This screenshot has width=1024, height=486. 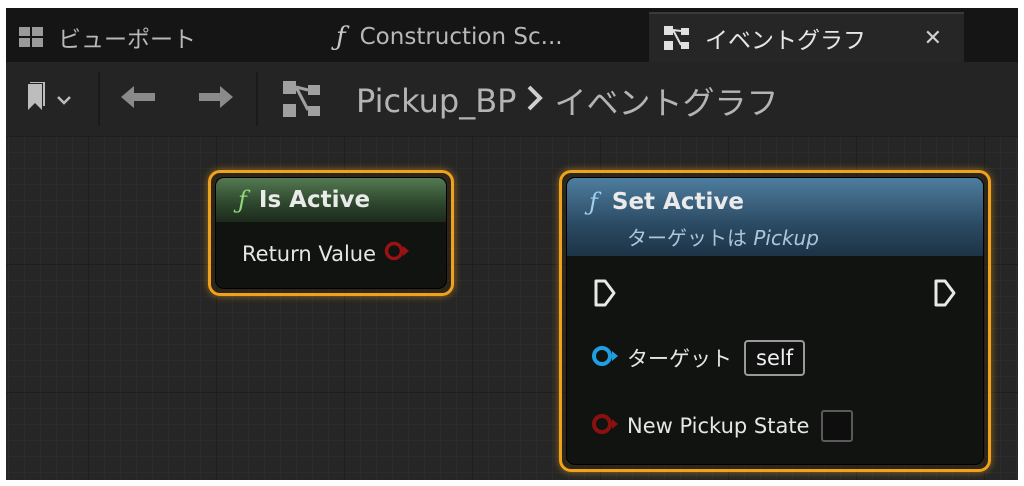 What do you see at coordinates (945, 295) in the screenshot?
I see `exec-output-pin-icon` at bounding box center [945, 295].